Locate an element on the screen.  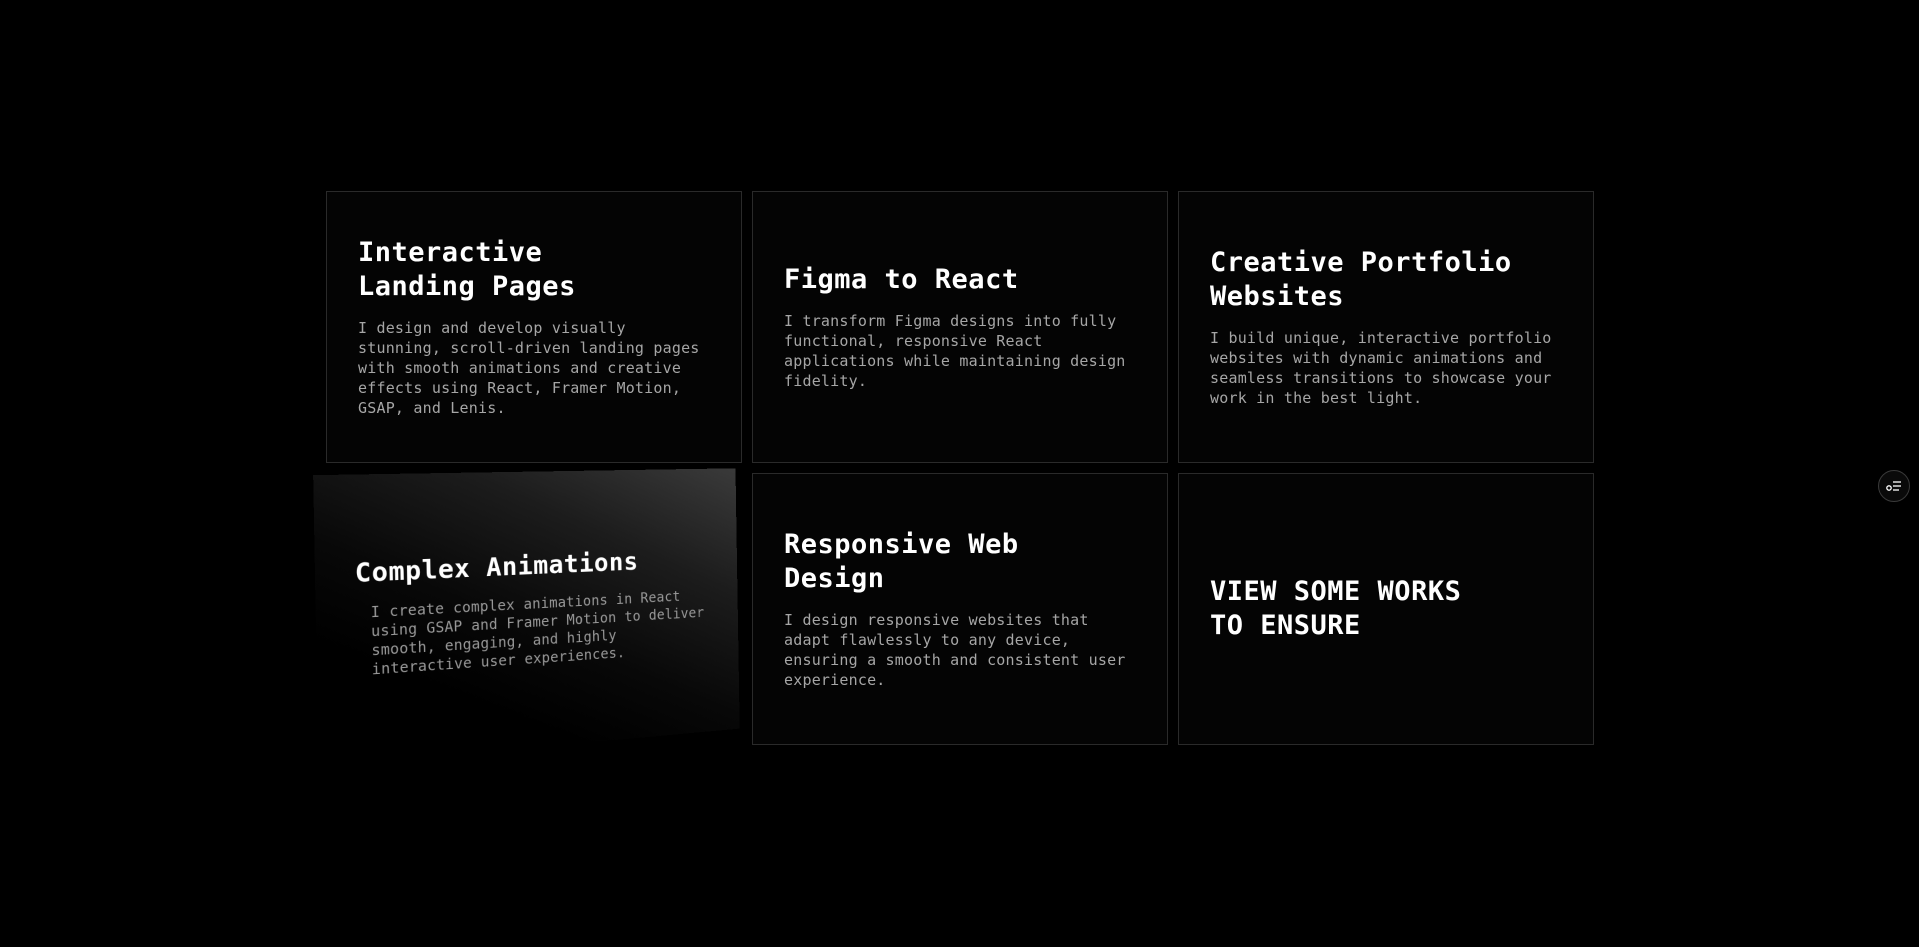
view-works-card: VIEW SOME WORKS TO ENSURE is located at coordinates (1386, 609).